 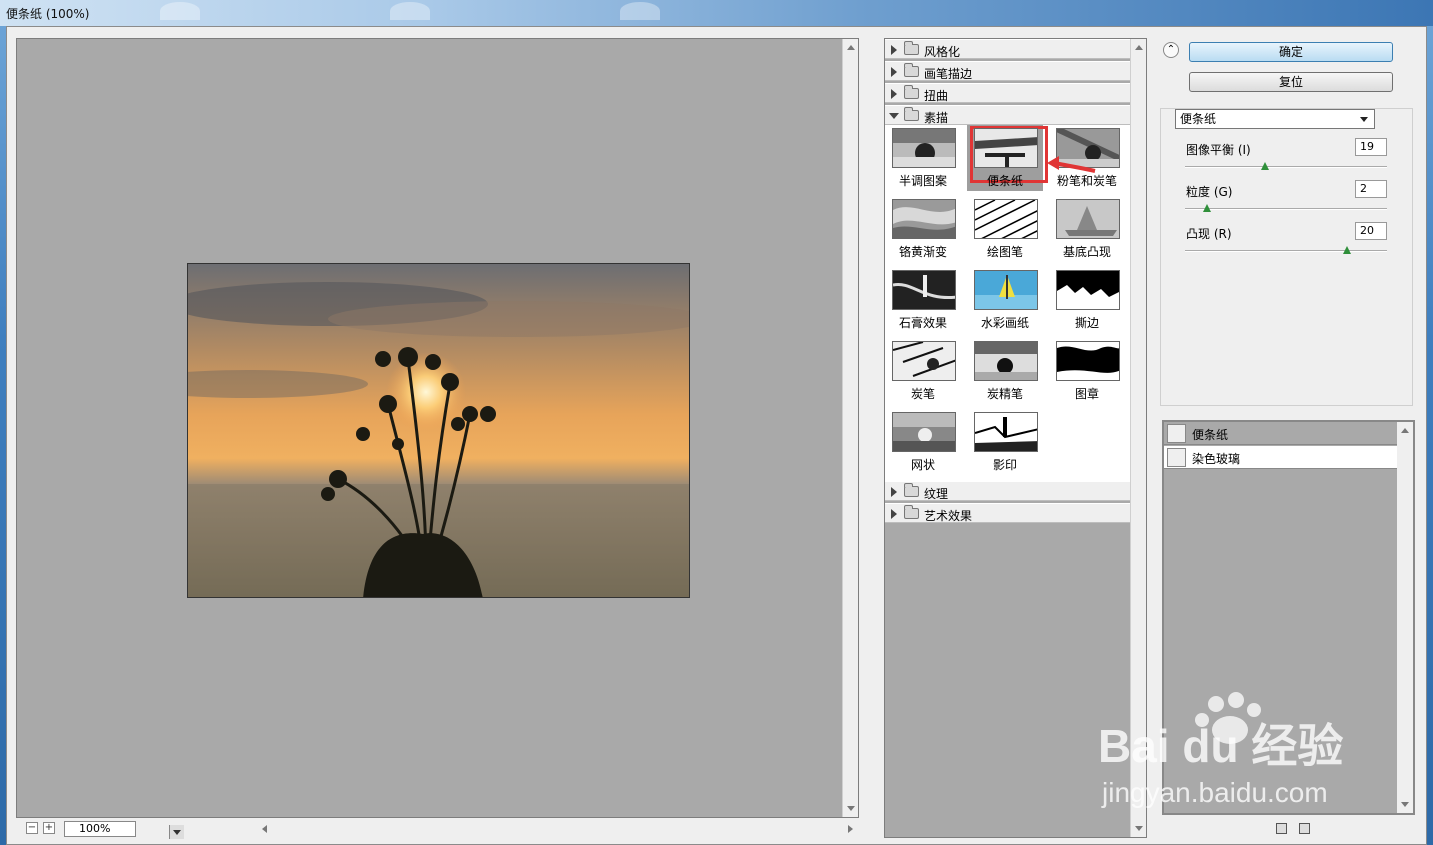 I want to click on effect-layer-item: 染色玻璃, so click(x=1280, y=457).